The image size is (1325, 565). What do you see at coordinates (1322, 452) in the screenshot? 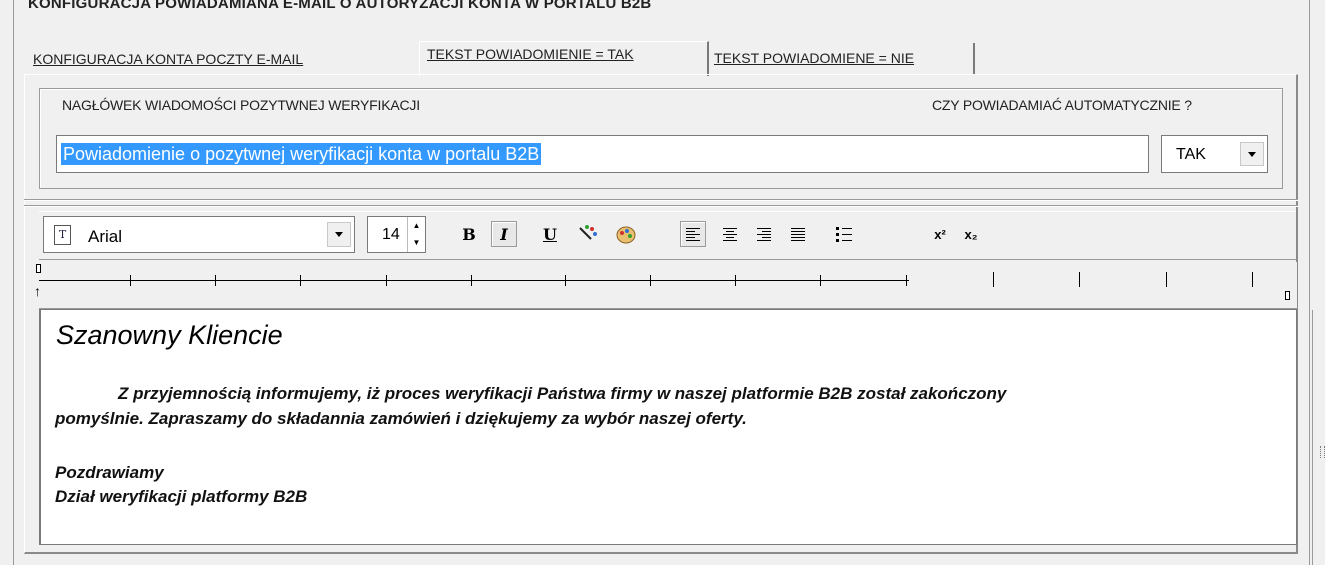
I see `grip-icon` at bounding box center [1322, 452].